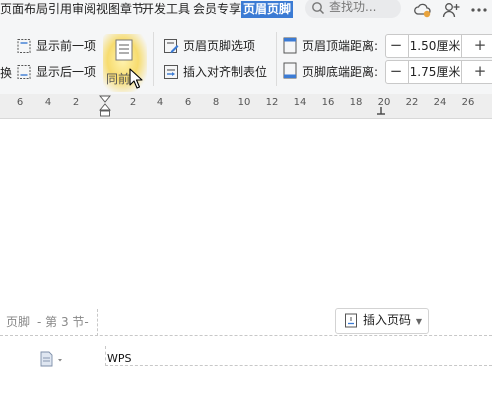 The image size is (492, 401). Describe the element at coordinates (328, 102) in the screenshot. I see `ruler-tick: 16` at that location.